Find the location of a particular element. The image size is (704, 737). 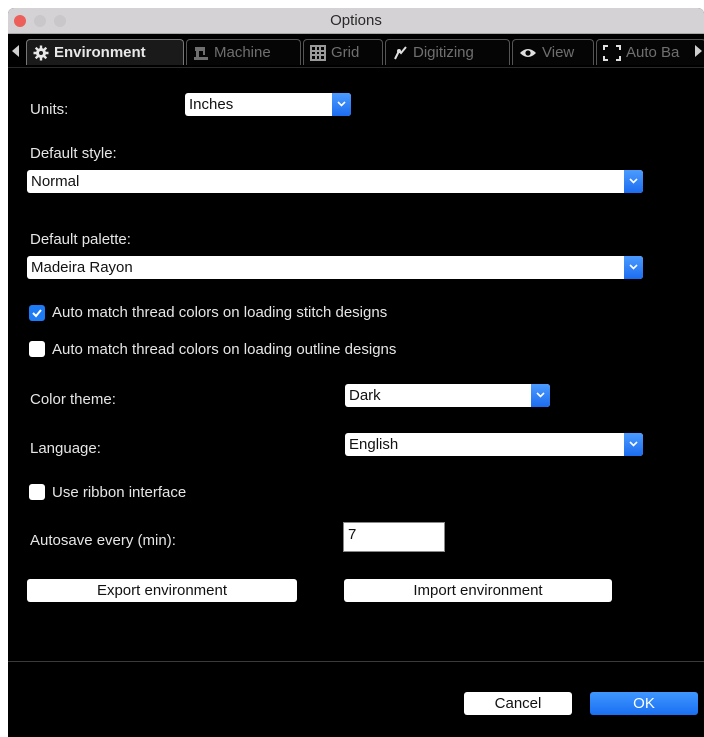

language-value: English is located at coordinates (374, 444).